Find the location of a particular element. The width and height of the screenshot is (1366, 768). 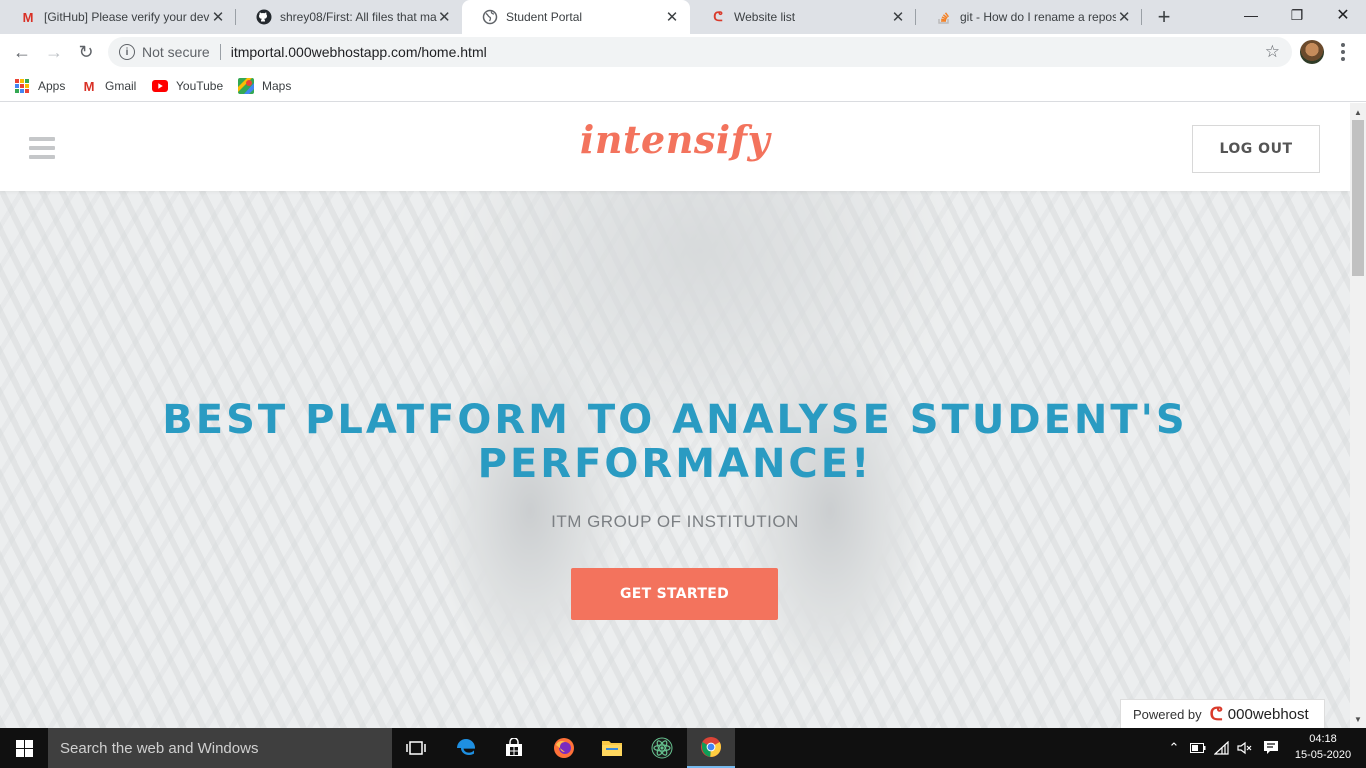

tab-title: shrey08/First: All files that mad is located at coordinates (358, 17).